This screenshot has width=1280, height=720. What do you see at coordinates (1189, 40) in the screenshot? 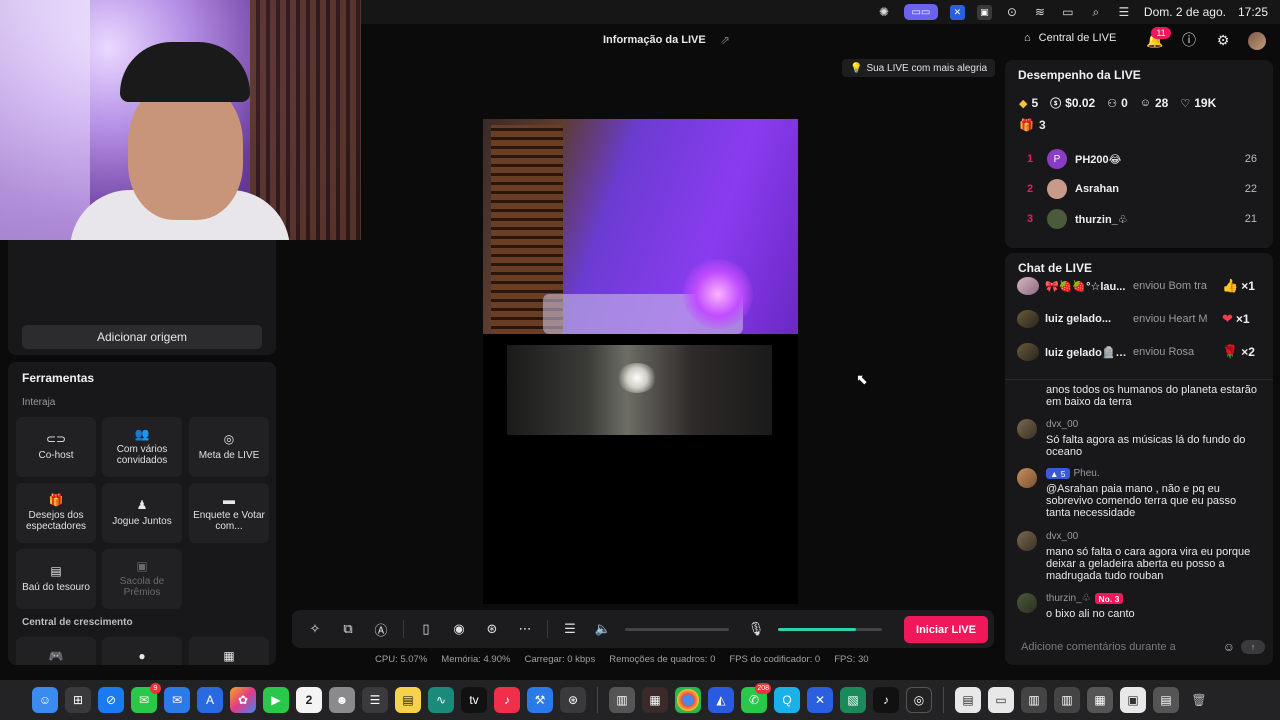
I see `help-icon: ⓘ` at bounding box center [1189, 40].